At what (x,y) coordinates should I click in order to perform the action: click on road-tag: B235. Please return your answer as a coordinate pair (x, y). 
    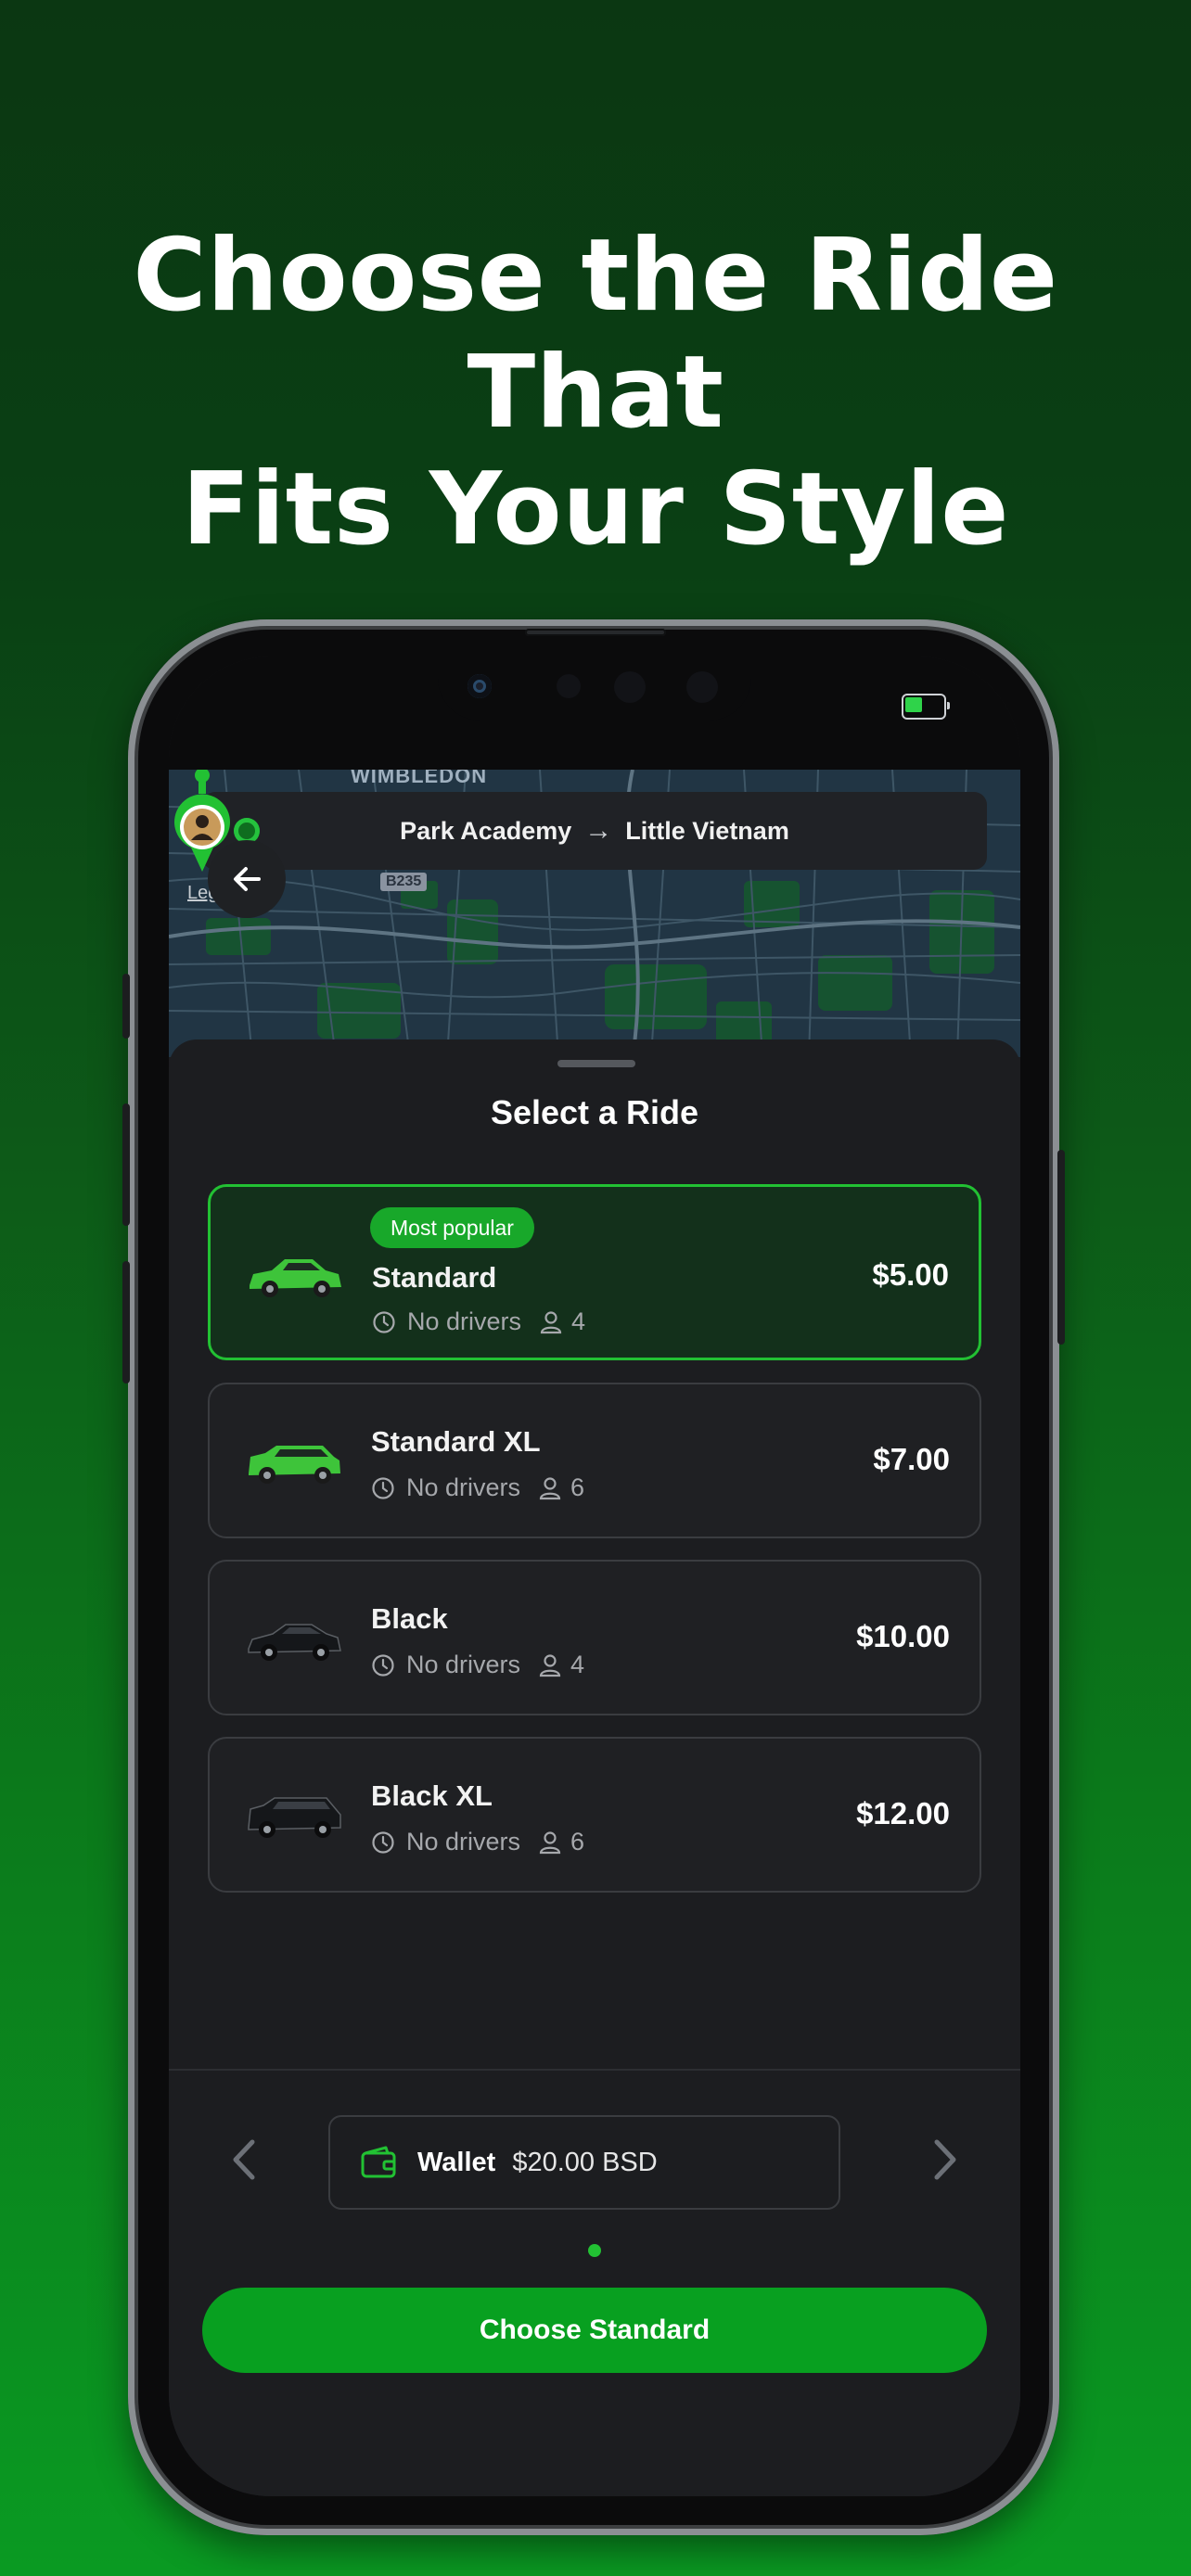
    Looking at the image, I should click on (404, 882).